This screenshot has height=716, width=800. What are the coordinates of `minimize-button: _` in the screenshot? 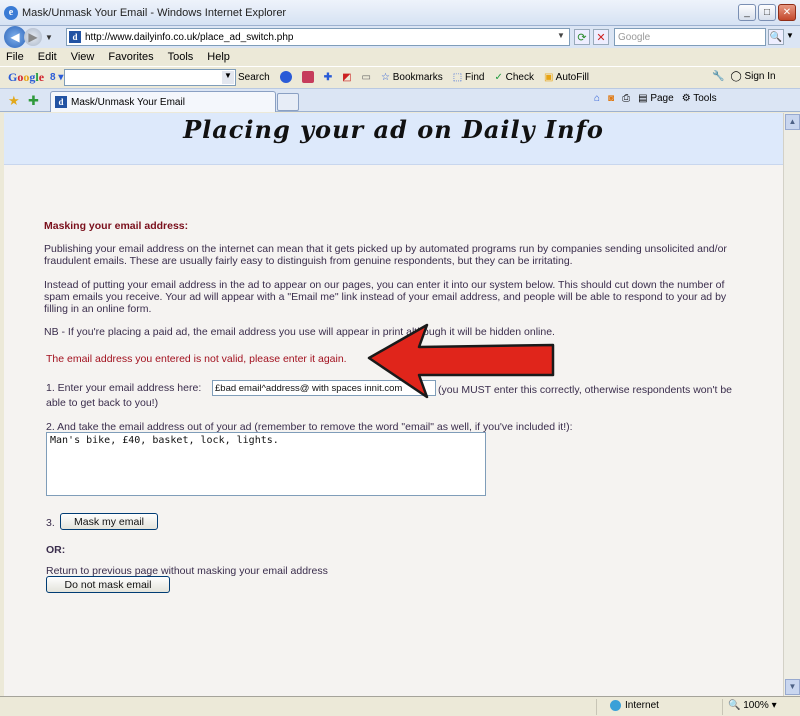 It's located at (747, 12).